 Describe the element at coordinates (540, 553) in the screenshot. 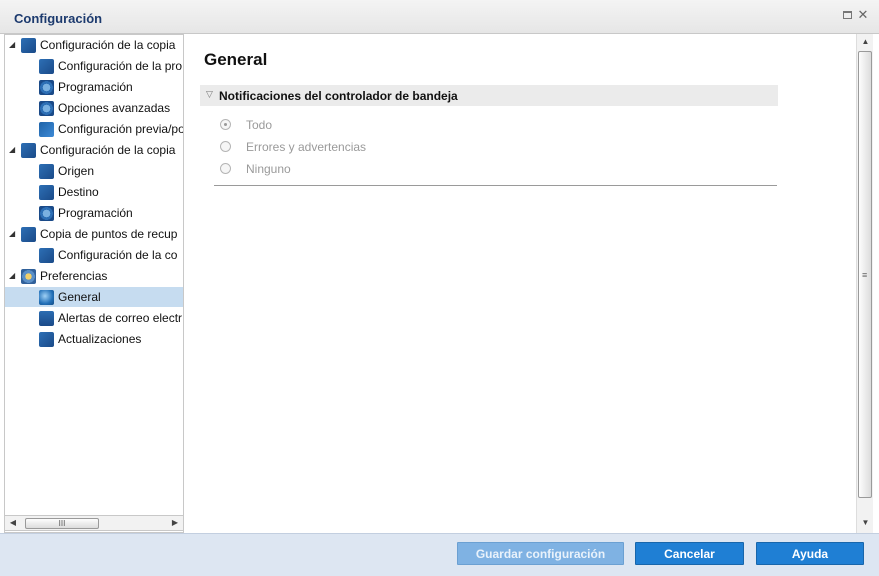

I see `save-settings-button: Guardar configuración` at that location.